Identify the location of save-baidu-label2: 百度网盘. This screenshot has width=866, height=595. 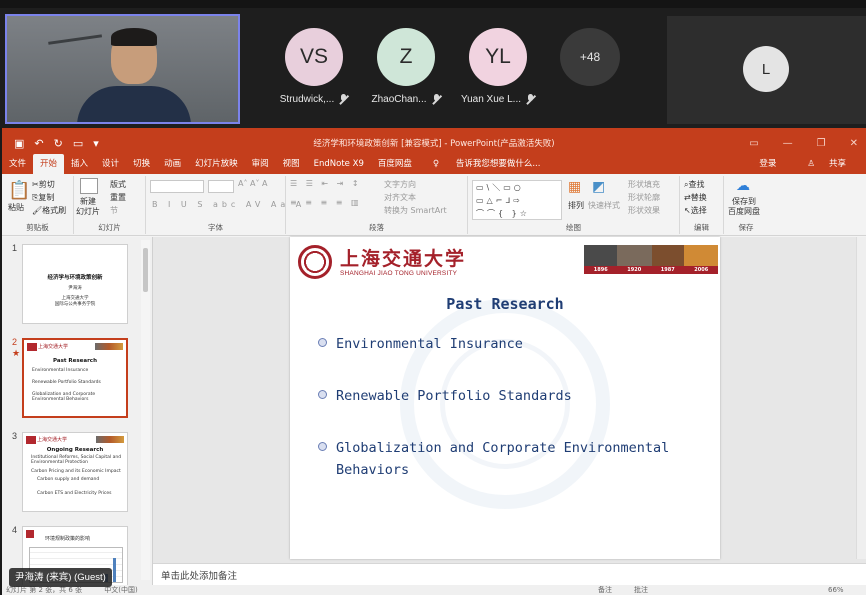
(744, 211).